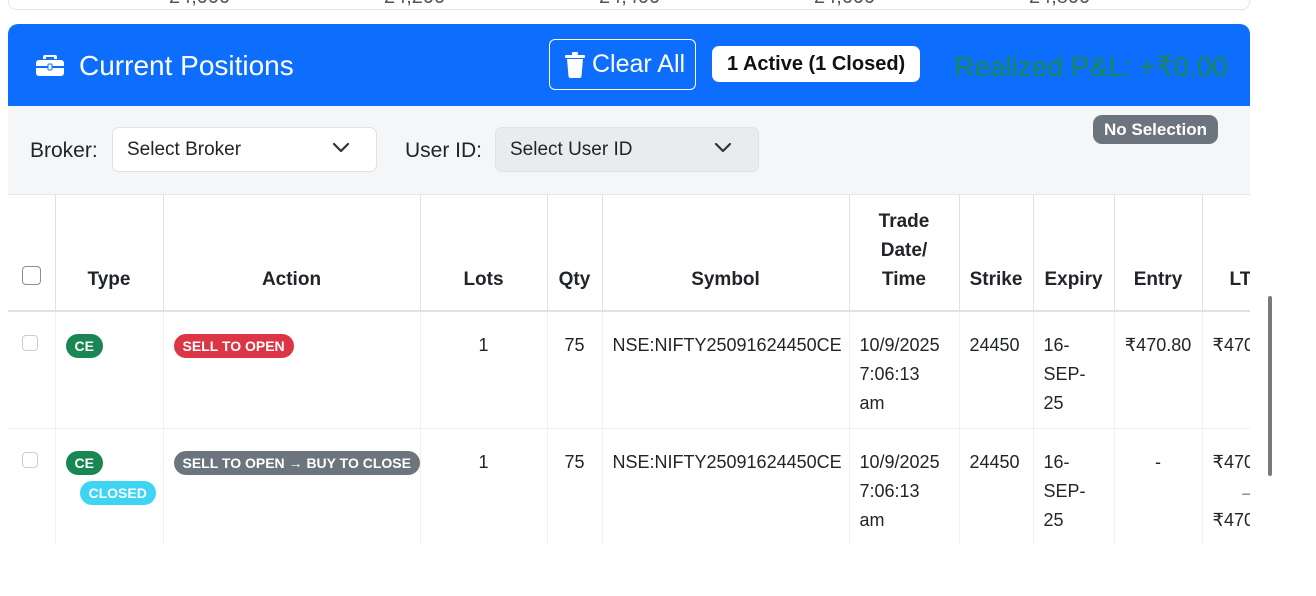 This screenshot has height=596, width=1316. I want to click on selection-badge: No Selection, so click(1155, 129).